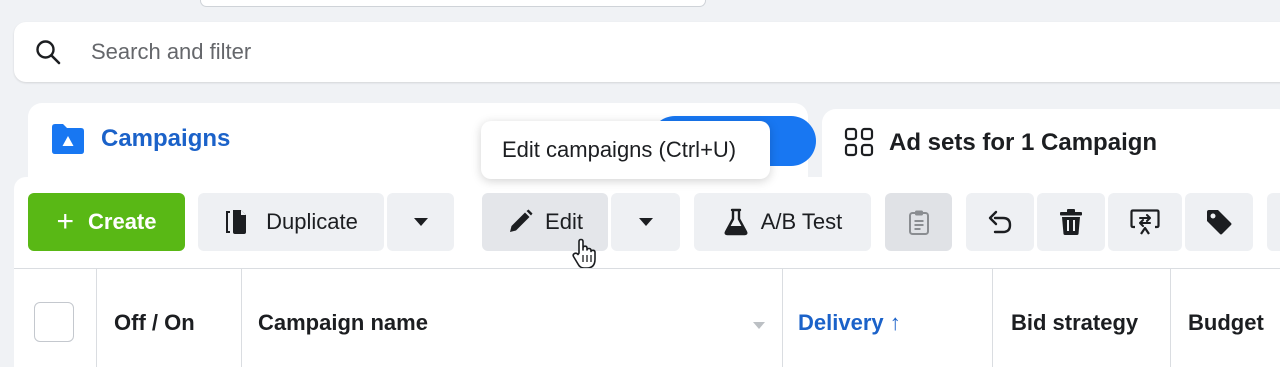 This screenshot has width=1280, height=367. What do you see at coordinates (849, 323) in the screenshot?
I see `column-header-delivery: Delivery ↑` at bounding box center [849, 323].